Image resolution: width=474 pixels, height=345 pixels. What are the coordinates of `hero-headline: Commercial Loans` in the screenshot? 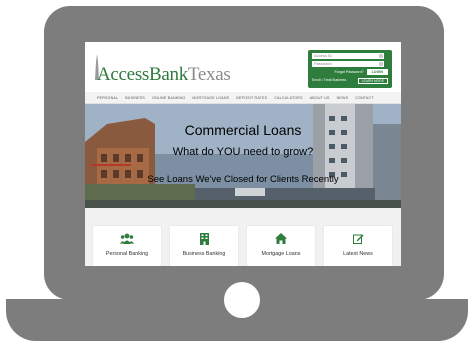 It's located at (243, 130).